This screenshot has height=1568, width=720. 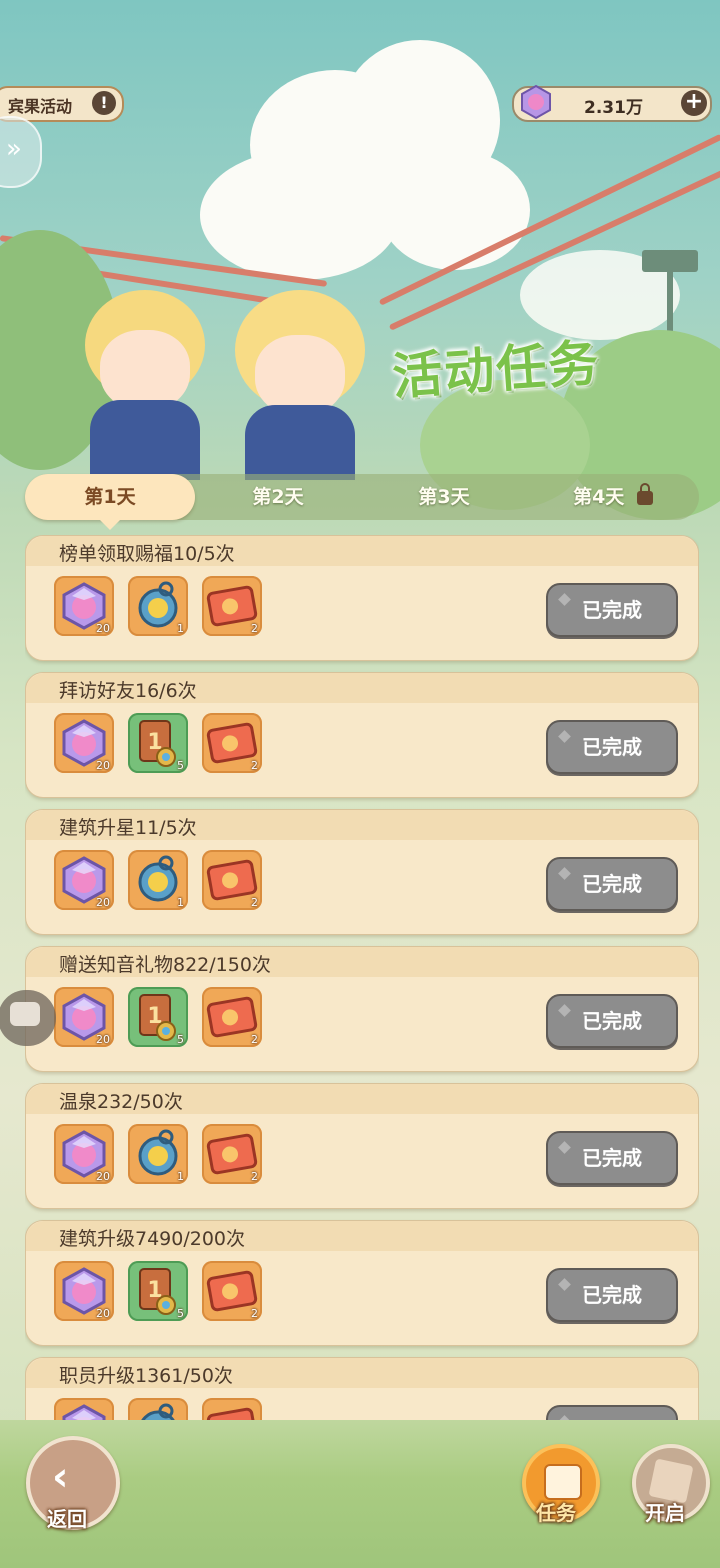 I want to click on tab-day-4: 第4天, so click(x=613, y=497).